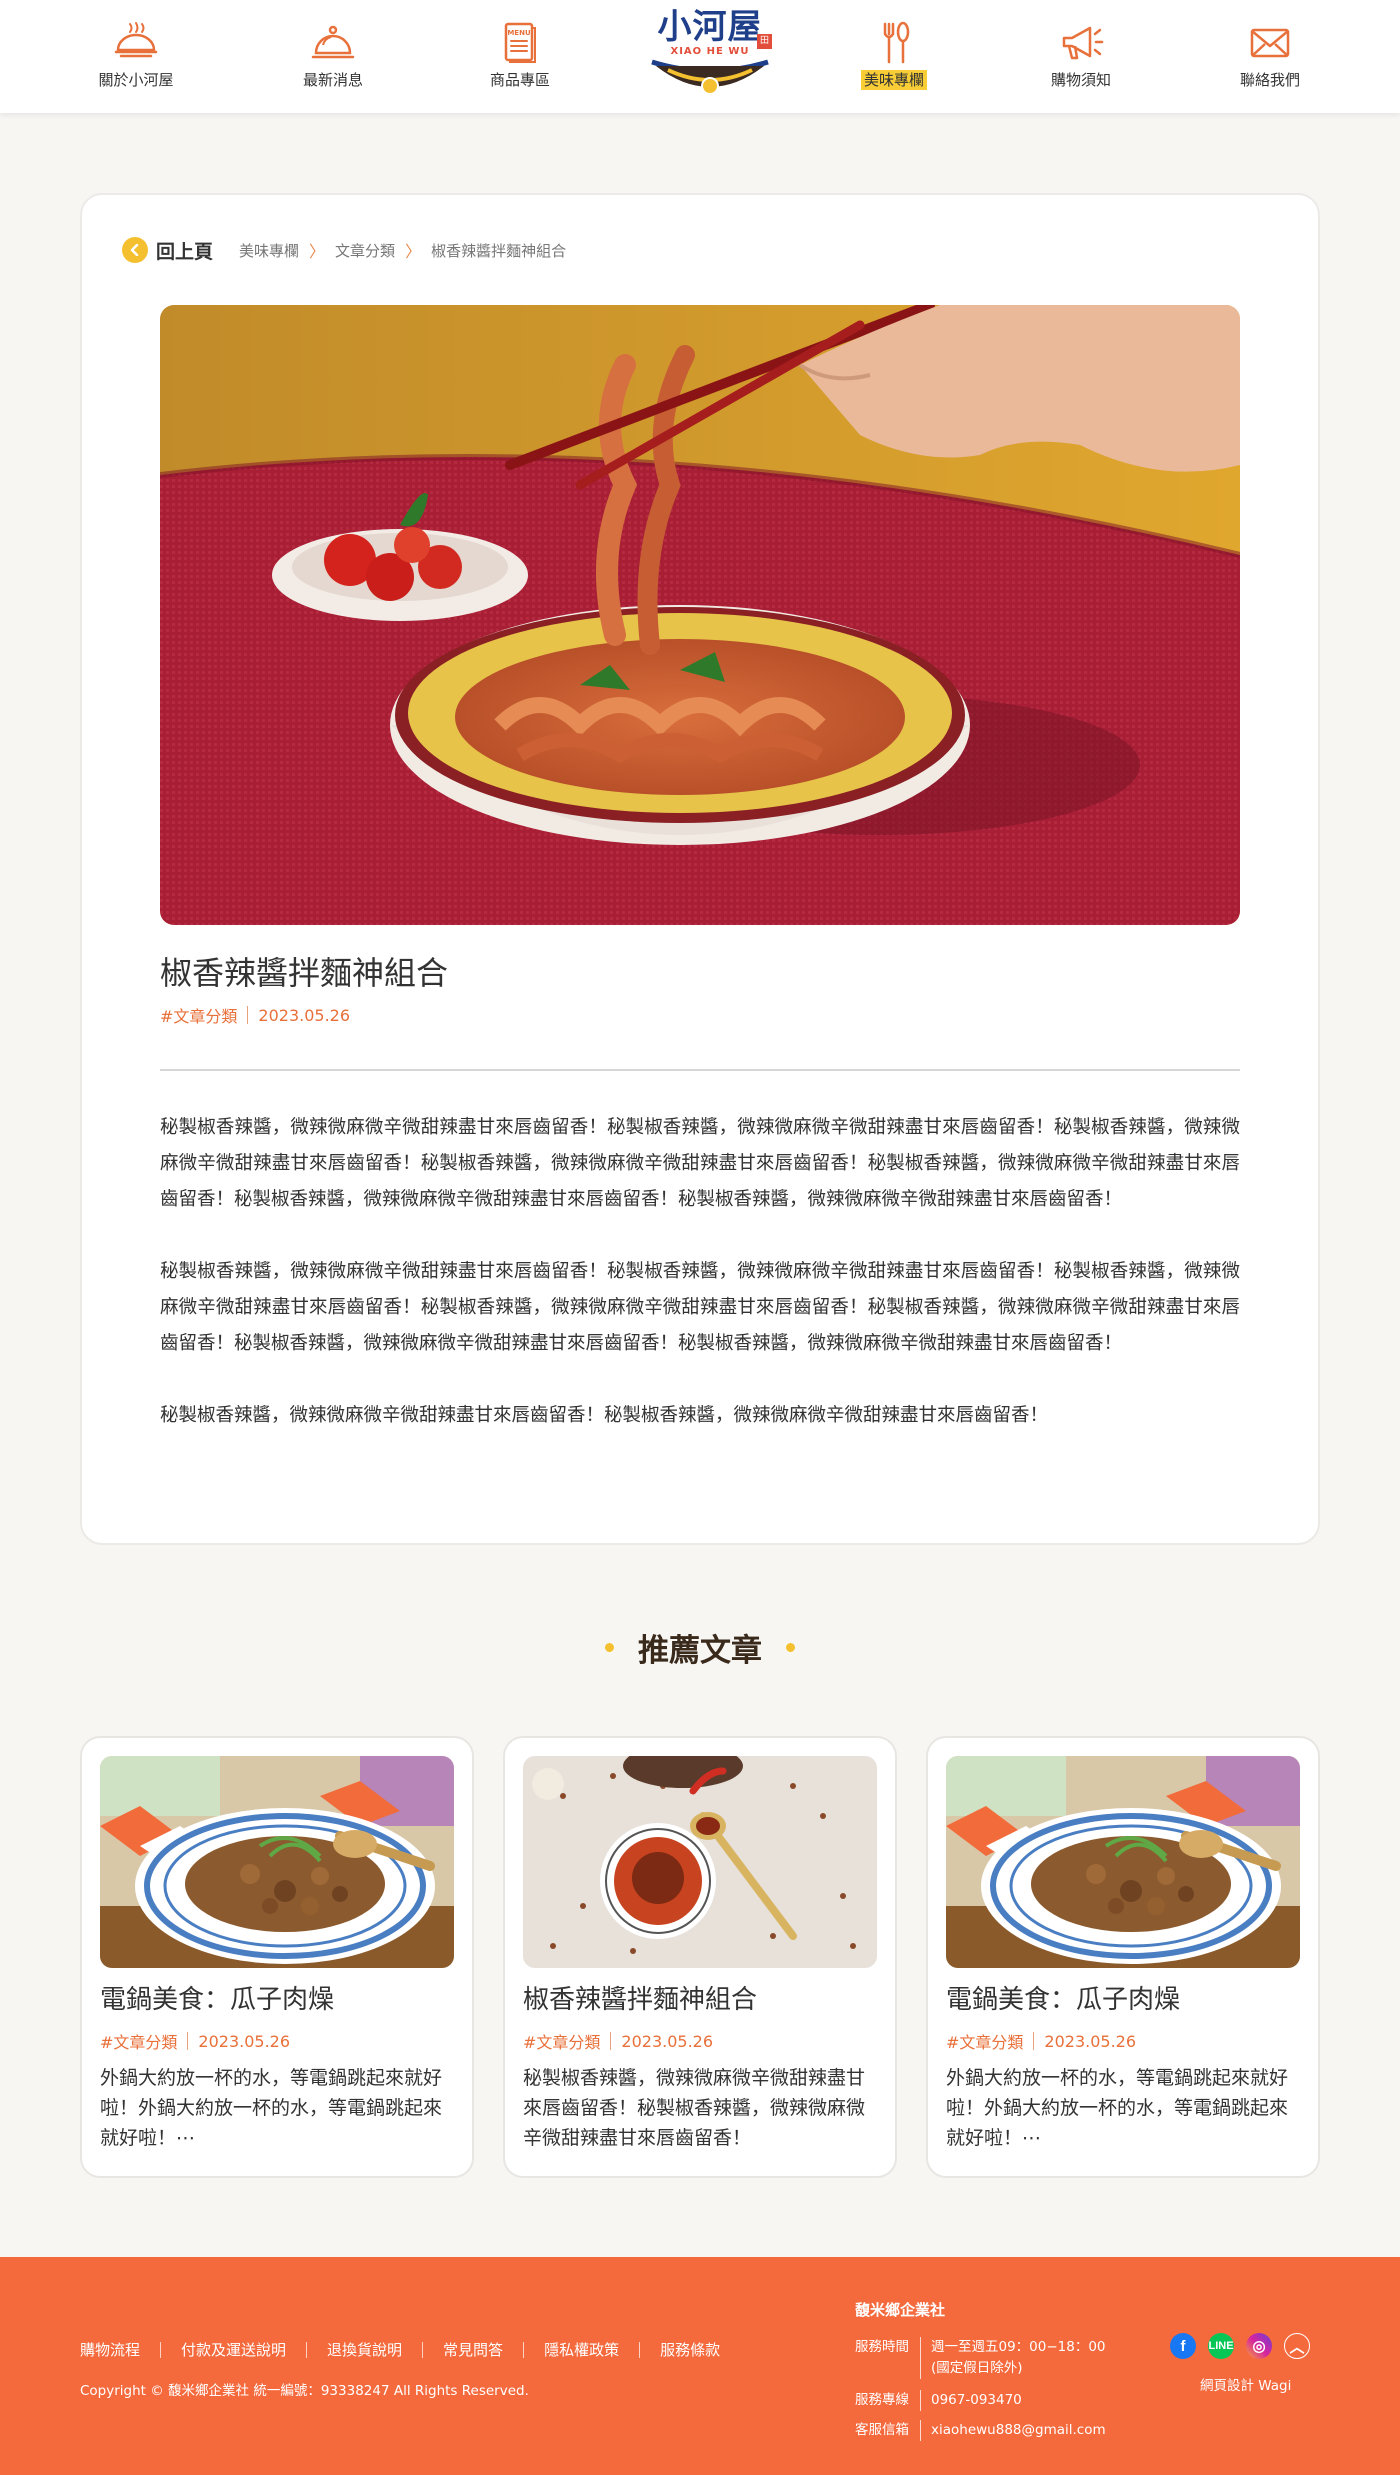 Image resolution: width=1400 pixels, height=2475 pixels. I want to click on logo-subtitle: XIAO HE WU, so click(710, 51).